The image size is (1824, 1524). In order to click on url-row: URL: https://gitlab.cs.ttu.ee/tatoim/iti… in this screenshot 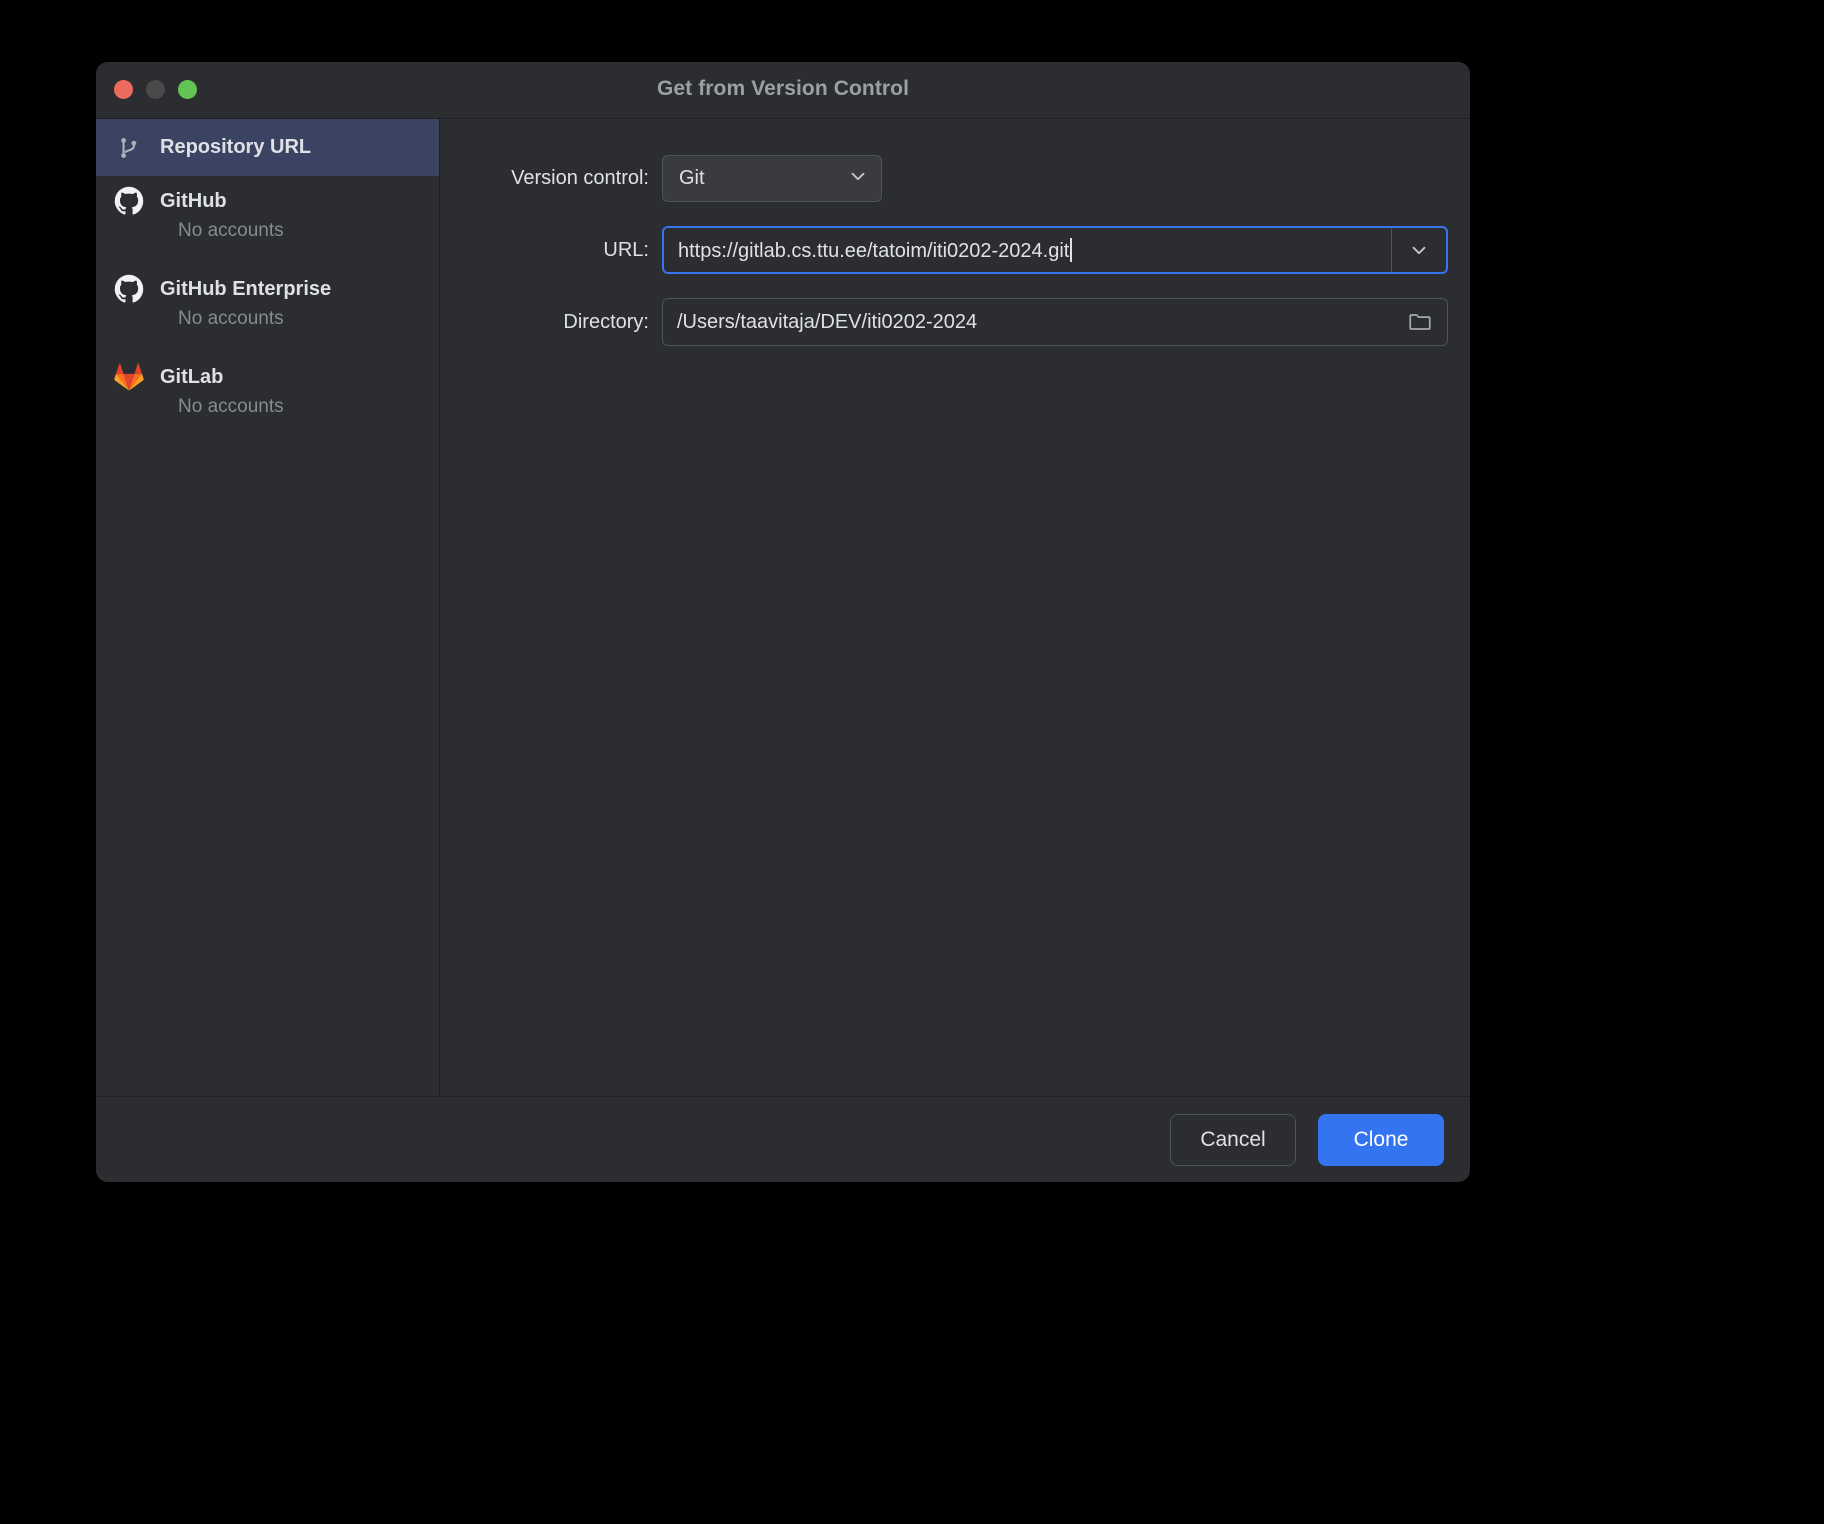, I will do `click(955, 250)`.